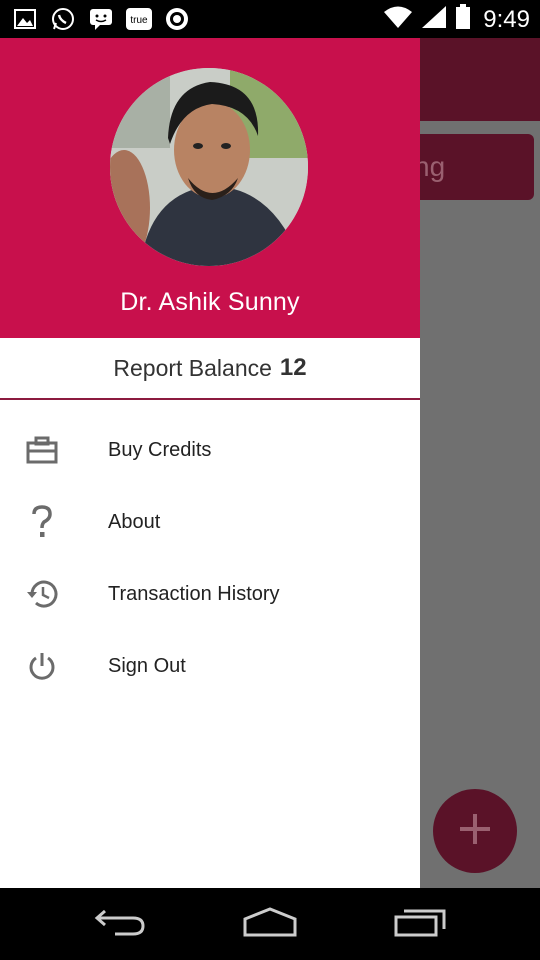 Image resolution: width=540 pixels, height=960 pixels. I want to click on avatar, so click(209, 167).